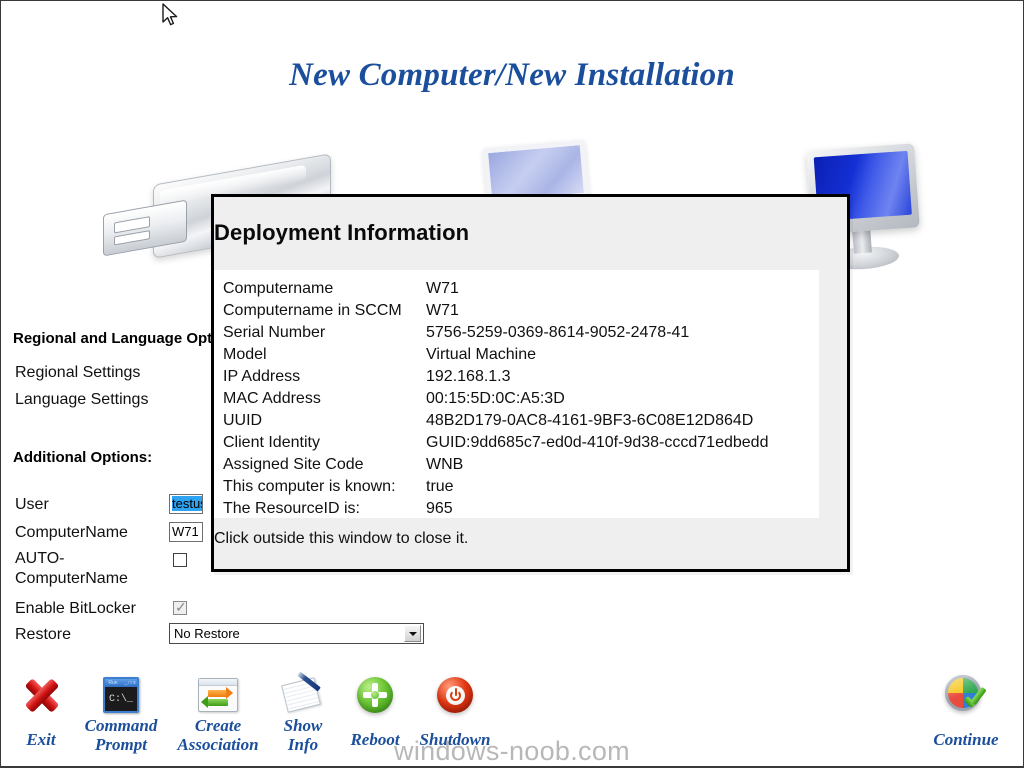 This screenshot has height=768, width=1024. What do you see at coordinates (170, 14) in the screenshot?
I see `mouse-pointer-icon` at bounding box center [170, 14].